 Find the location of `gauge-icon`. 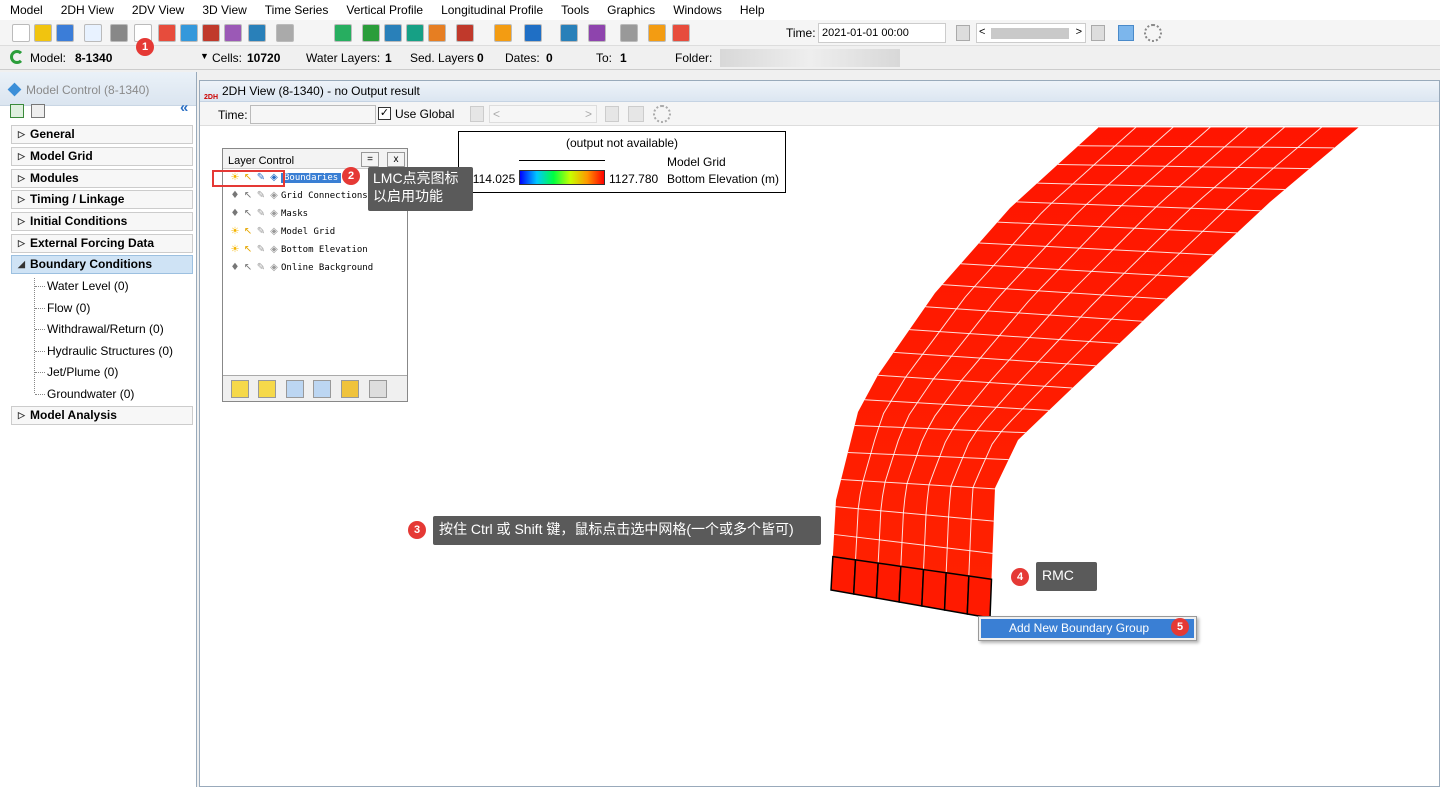

gauge-icon is located at coordinates (657, 33).